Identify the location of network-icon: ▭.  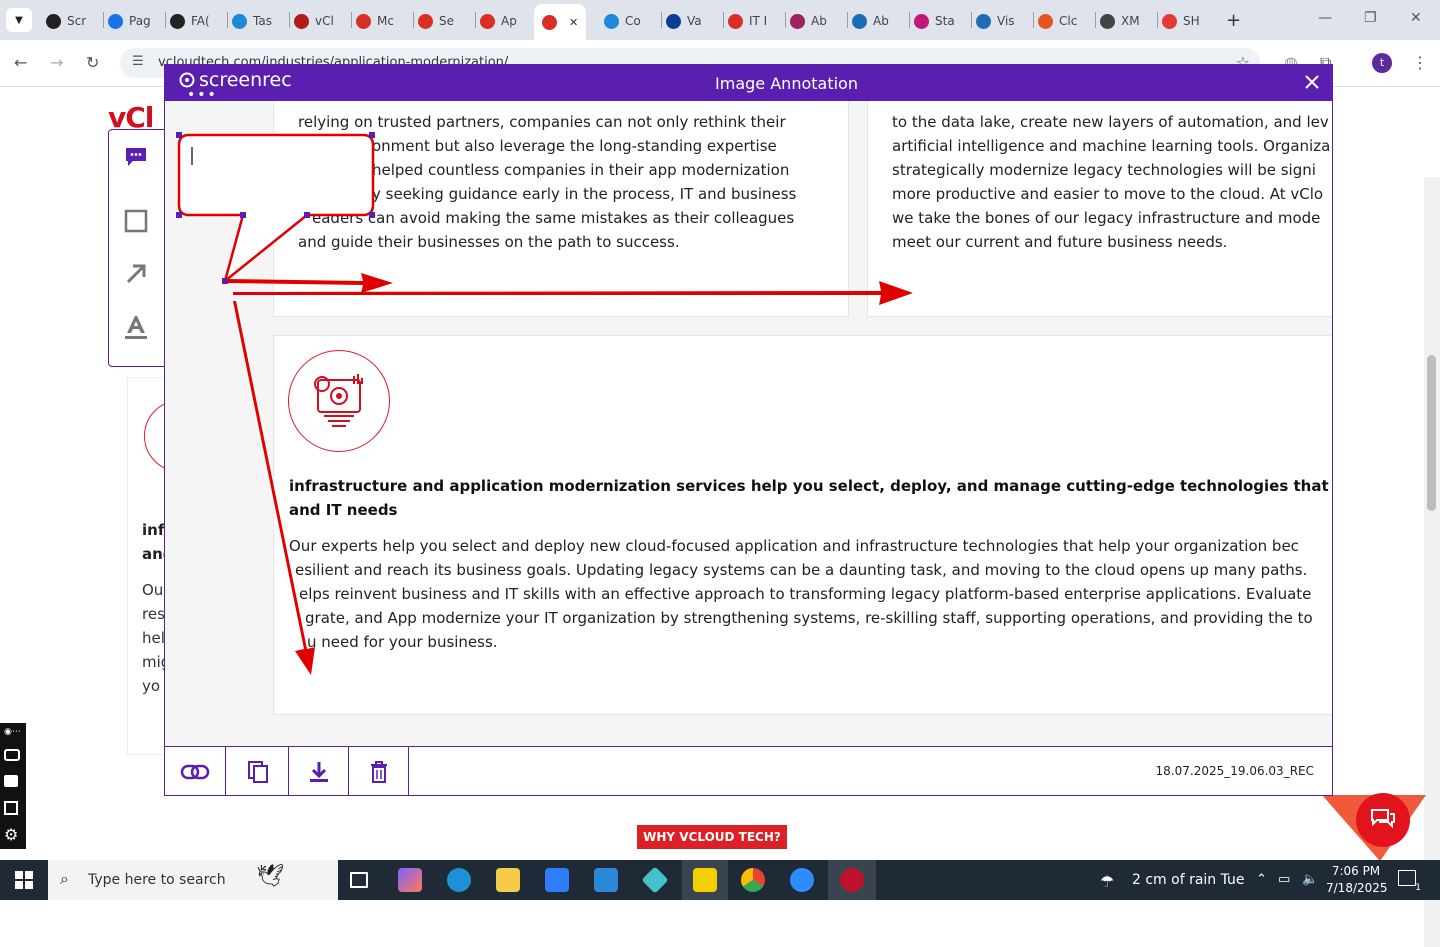
(1284, 879).